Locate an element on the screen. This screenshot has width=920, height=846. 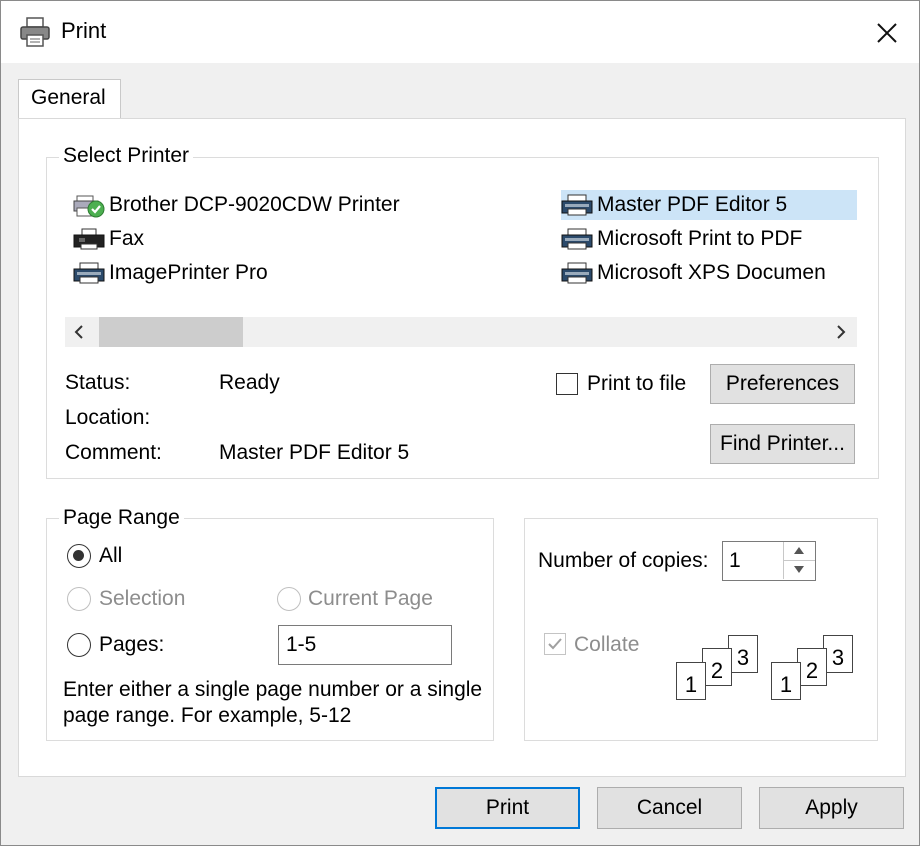
all-radio-label: All is located at coordinates (111, 555).